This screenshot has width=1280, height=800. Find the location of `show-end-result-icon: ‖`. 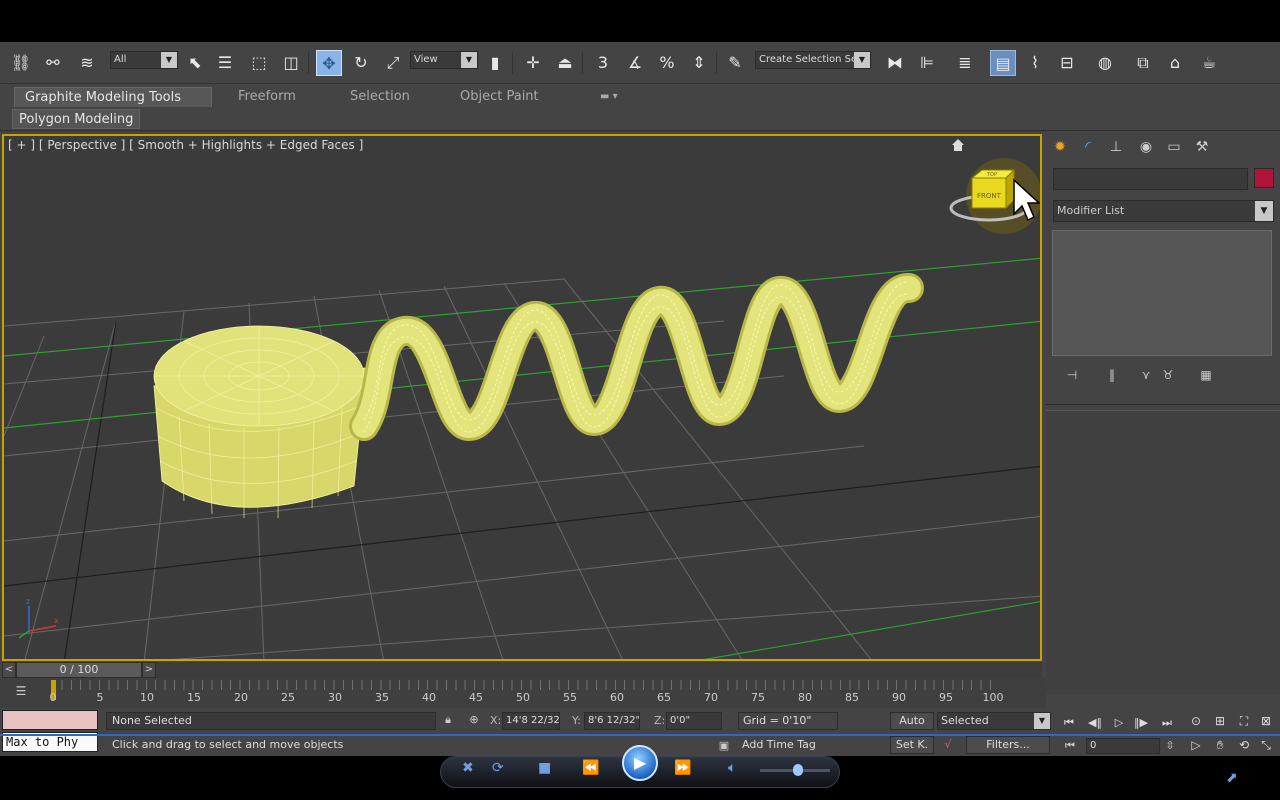

show-end-result-icon: ‖ is located at coordinates (1112, 375).